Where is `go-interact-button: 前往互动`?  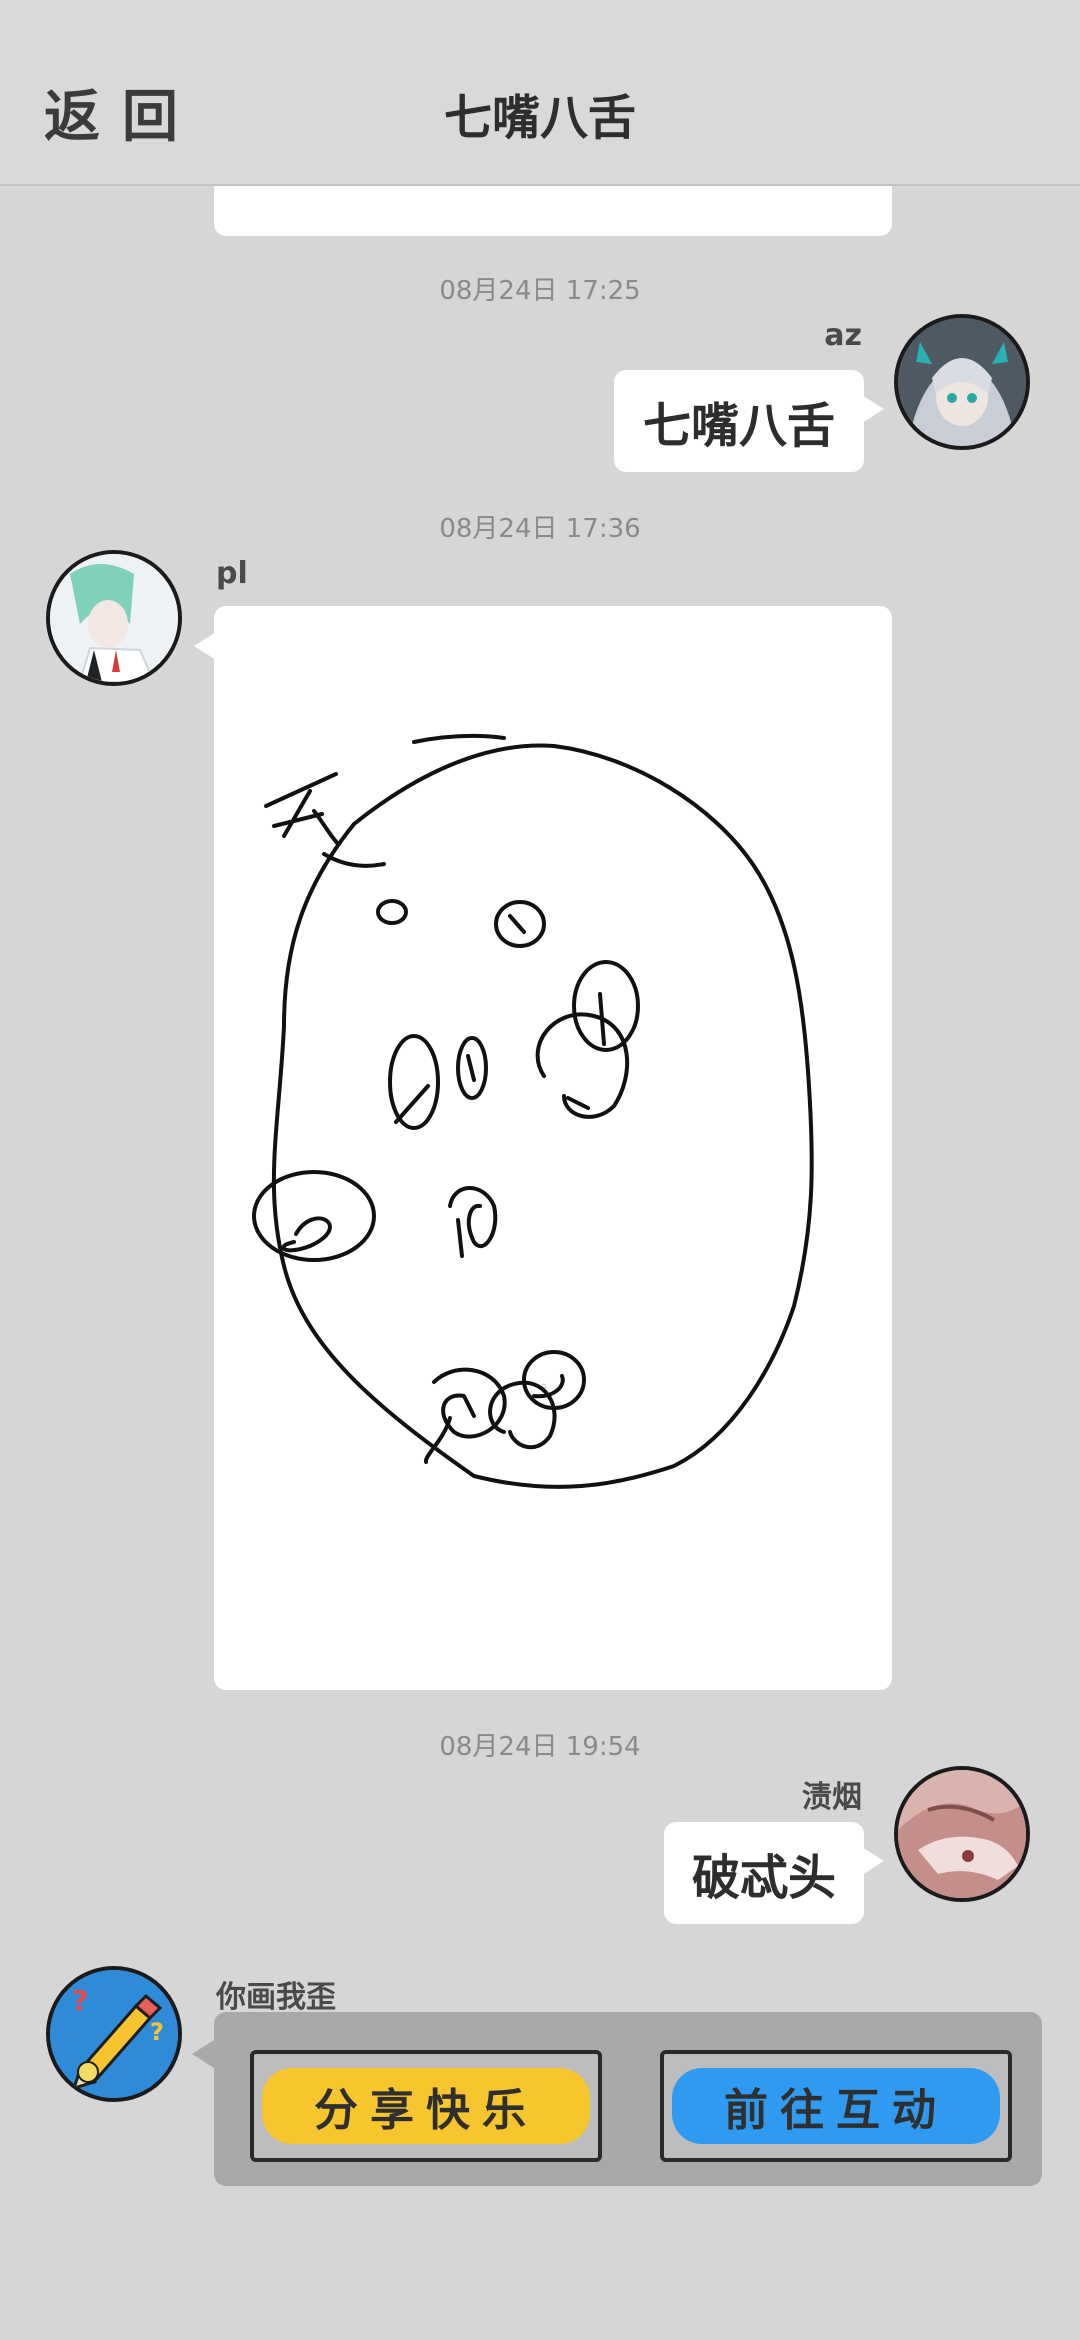 go-interact-button: 前往互动 is located at coordinates (836, 2106).